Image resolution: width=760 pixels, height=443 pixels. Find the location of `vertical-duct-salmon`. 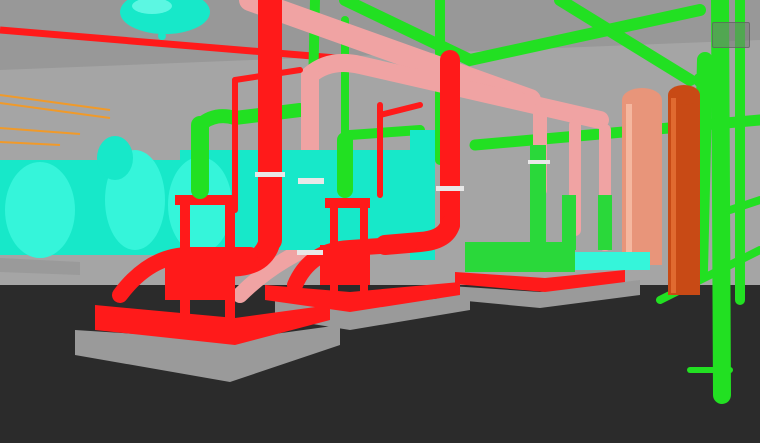

vertical-duct-salmon is located at coordinates (642, 176).